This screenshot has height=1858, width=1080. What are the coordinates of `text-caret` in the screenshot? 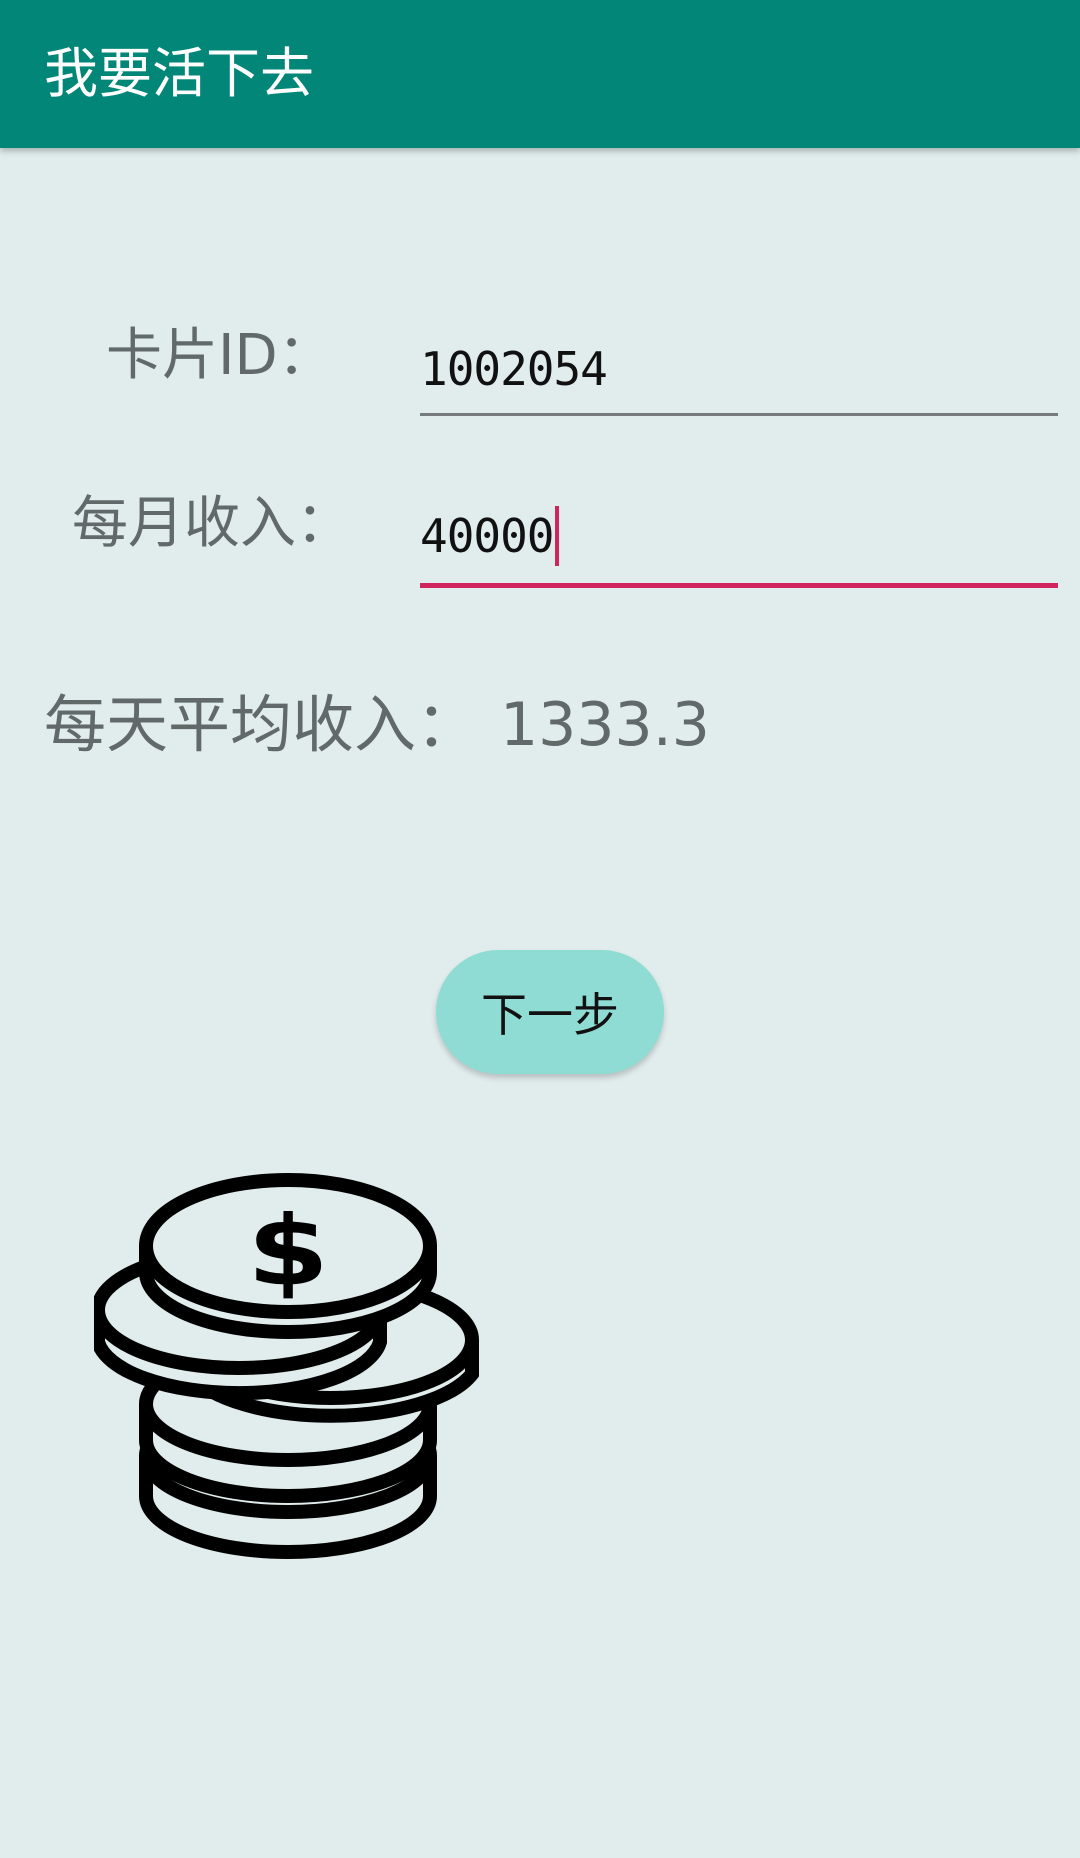 It's located at (557, 536).